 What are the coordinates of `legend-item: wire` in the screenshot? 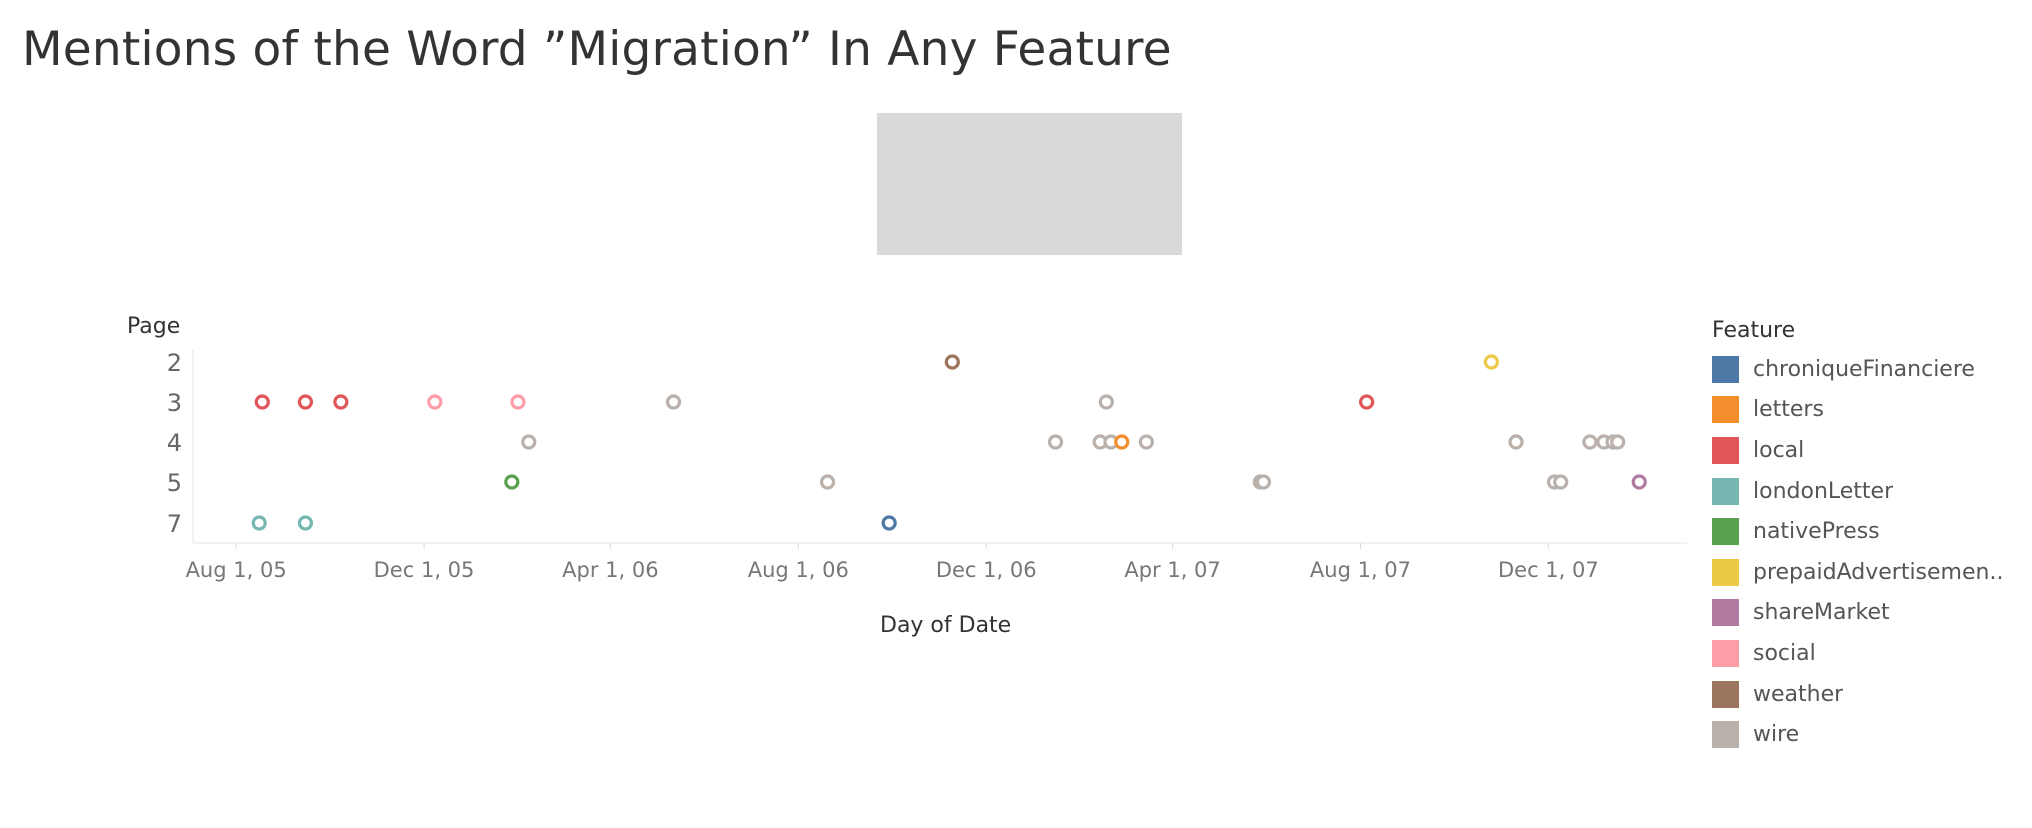 It's located at (1867, 734).